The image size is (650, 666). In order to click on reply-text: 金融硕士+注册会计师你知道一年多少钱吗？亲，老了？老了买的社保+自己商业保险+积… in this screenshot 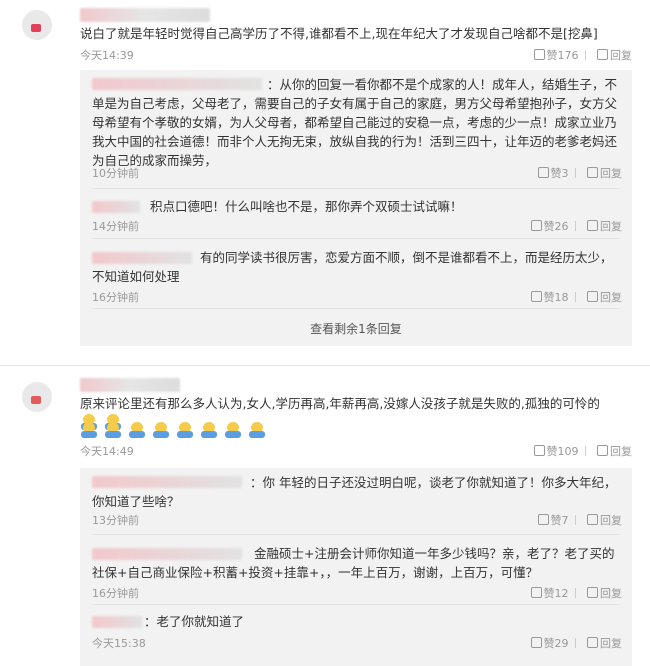, I will do `click(353, 563)`.